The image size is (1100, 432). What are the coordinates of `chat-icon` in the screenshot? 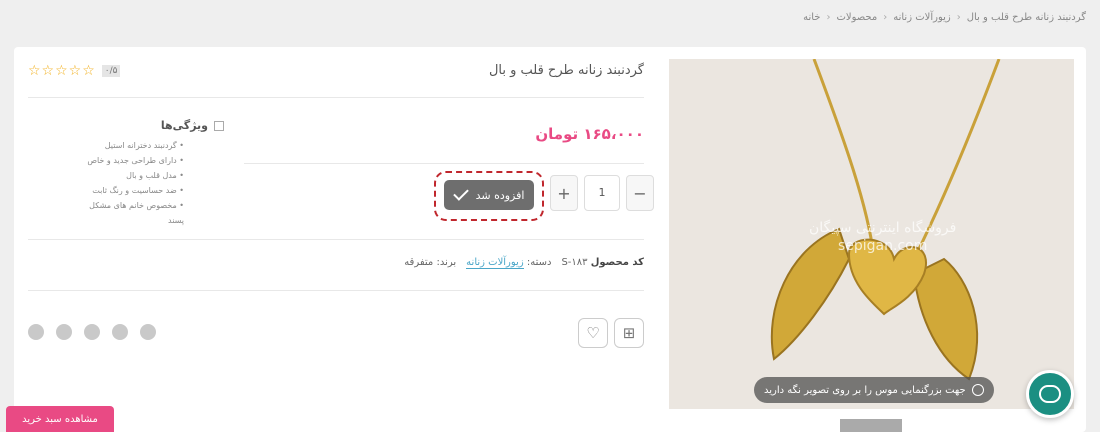 It's located at (1050, 394).